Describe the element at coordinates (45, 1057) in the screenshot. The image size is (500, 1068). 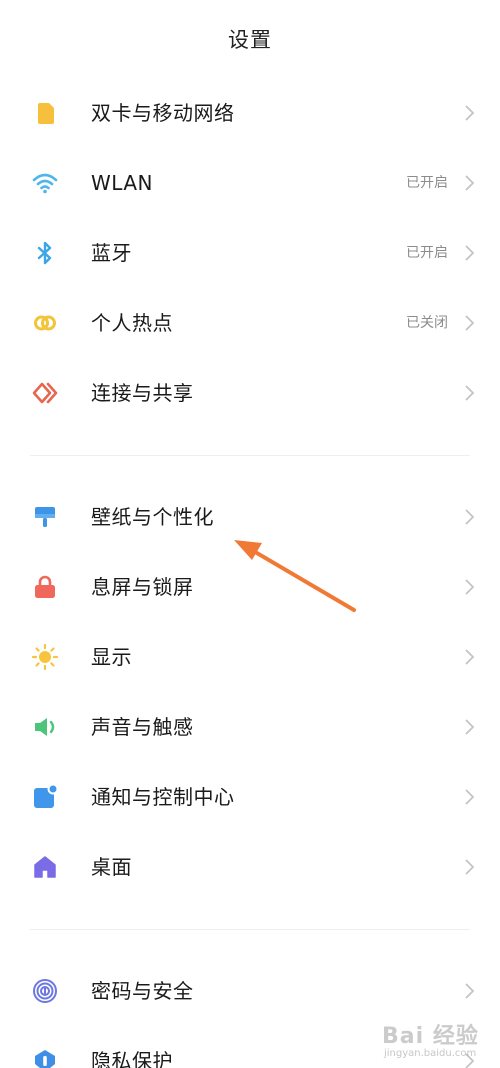
I see `privacy-shield-icon` at that location.